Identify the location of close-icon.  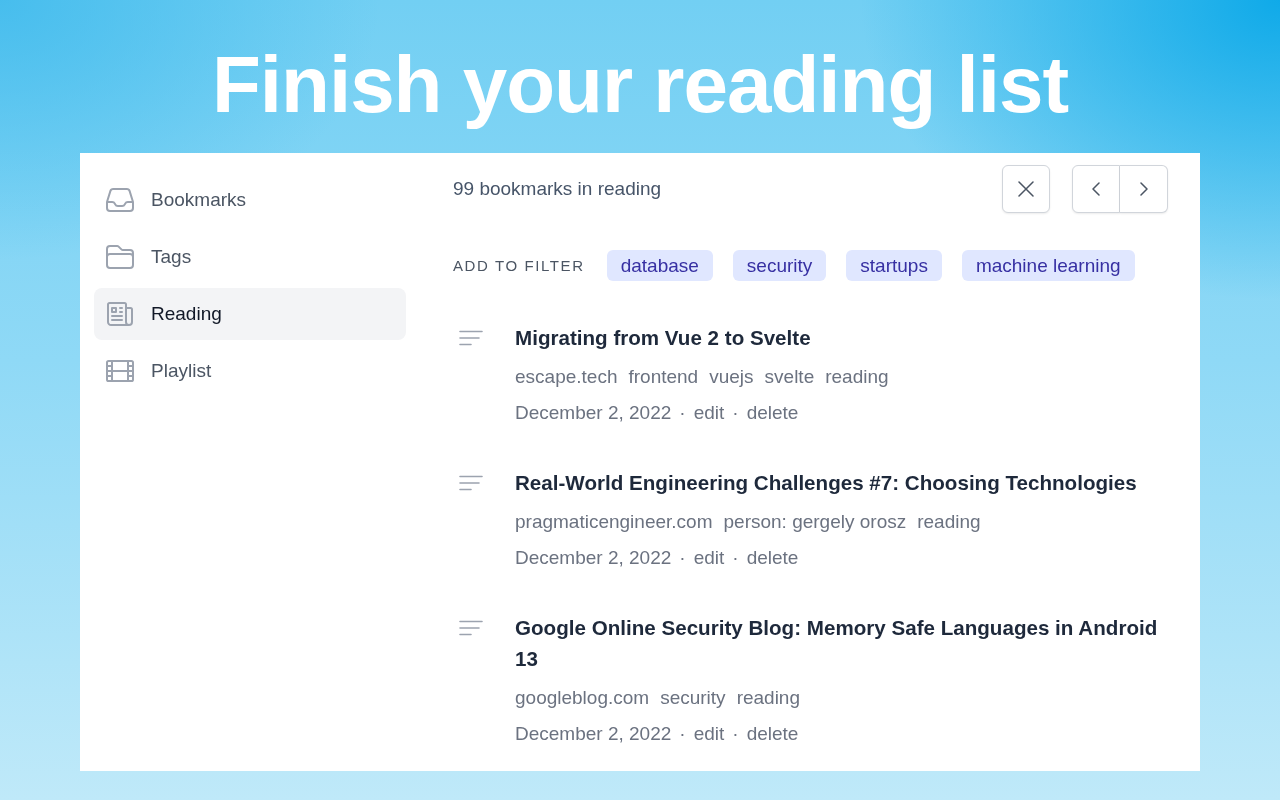
(1026, 189).